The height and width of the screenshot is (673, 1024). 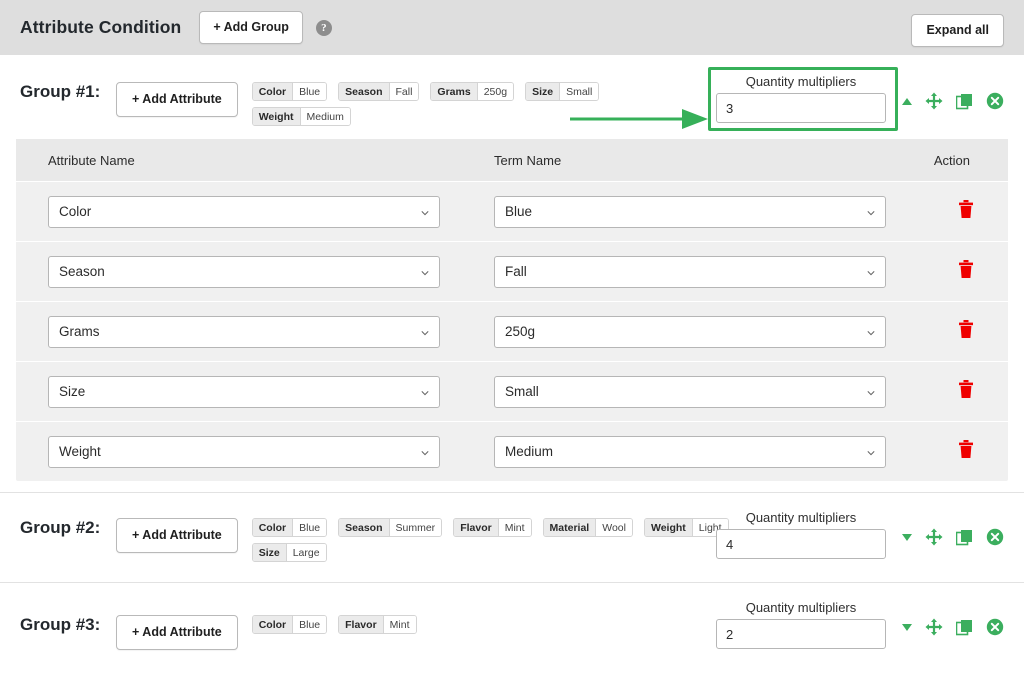 I want to click on group-label-2: Group #2:, so click(x=60, y=527).